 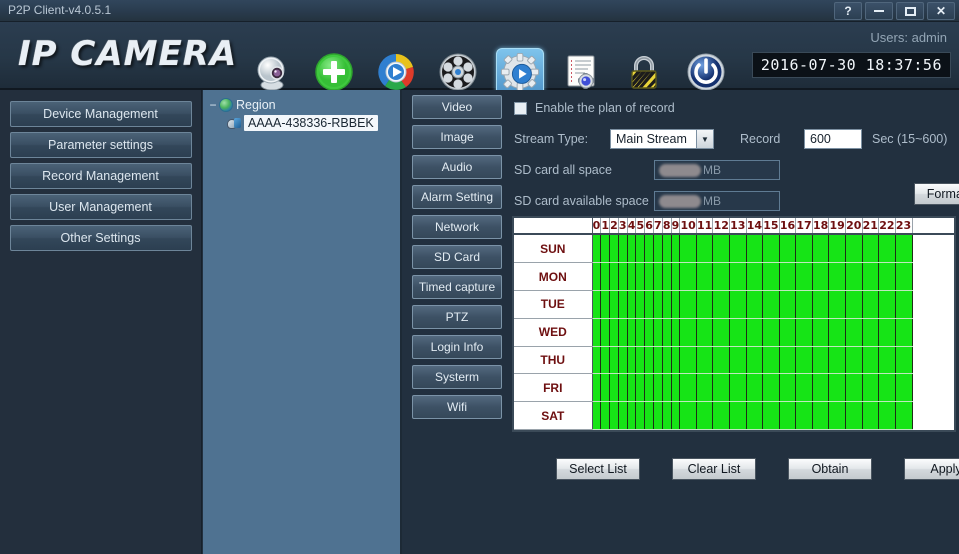 I want to click on log-gear-icon, so click(x=582, y=72).